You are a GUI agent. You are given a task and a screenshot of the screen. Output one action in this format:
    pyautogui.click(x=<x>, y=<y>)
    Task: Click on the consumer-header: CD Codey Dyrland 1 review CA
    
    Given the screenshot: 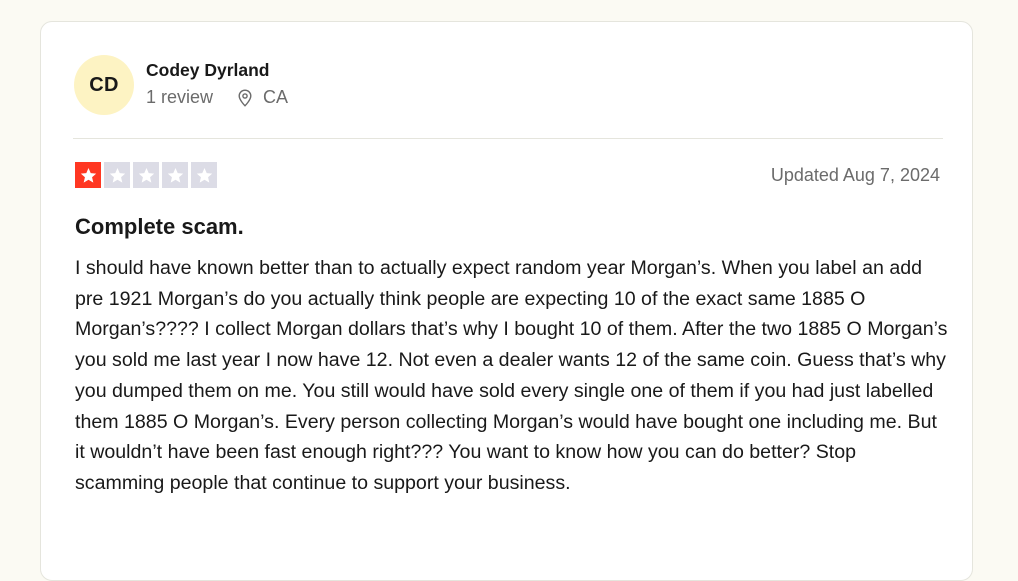 What is the action you would take?
    pyautogui.click(x=181, y=85)
    